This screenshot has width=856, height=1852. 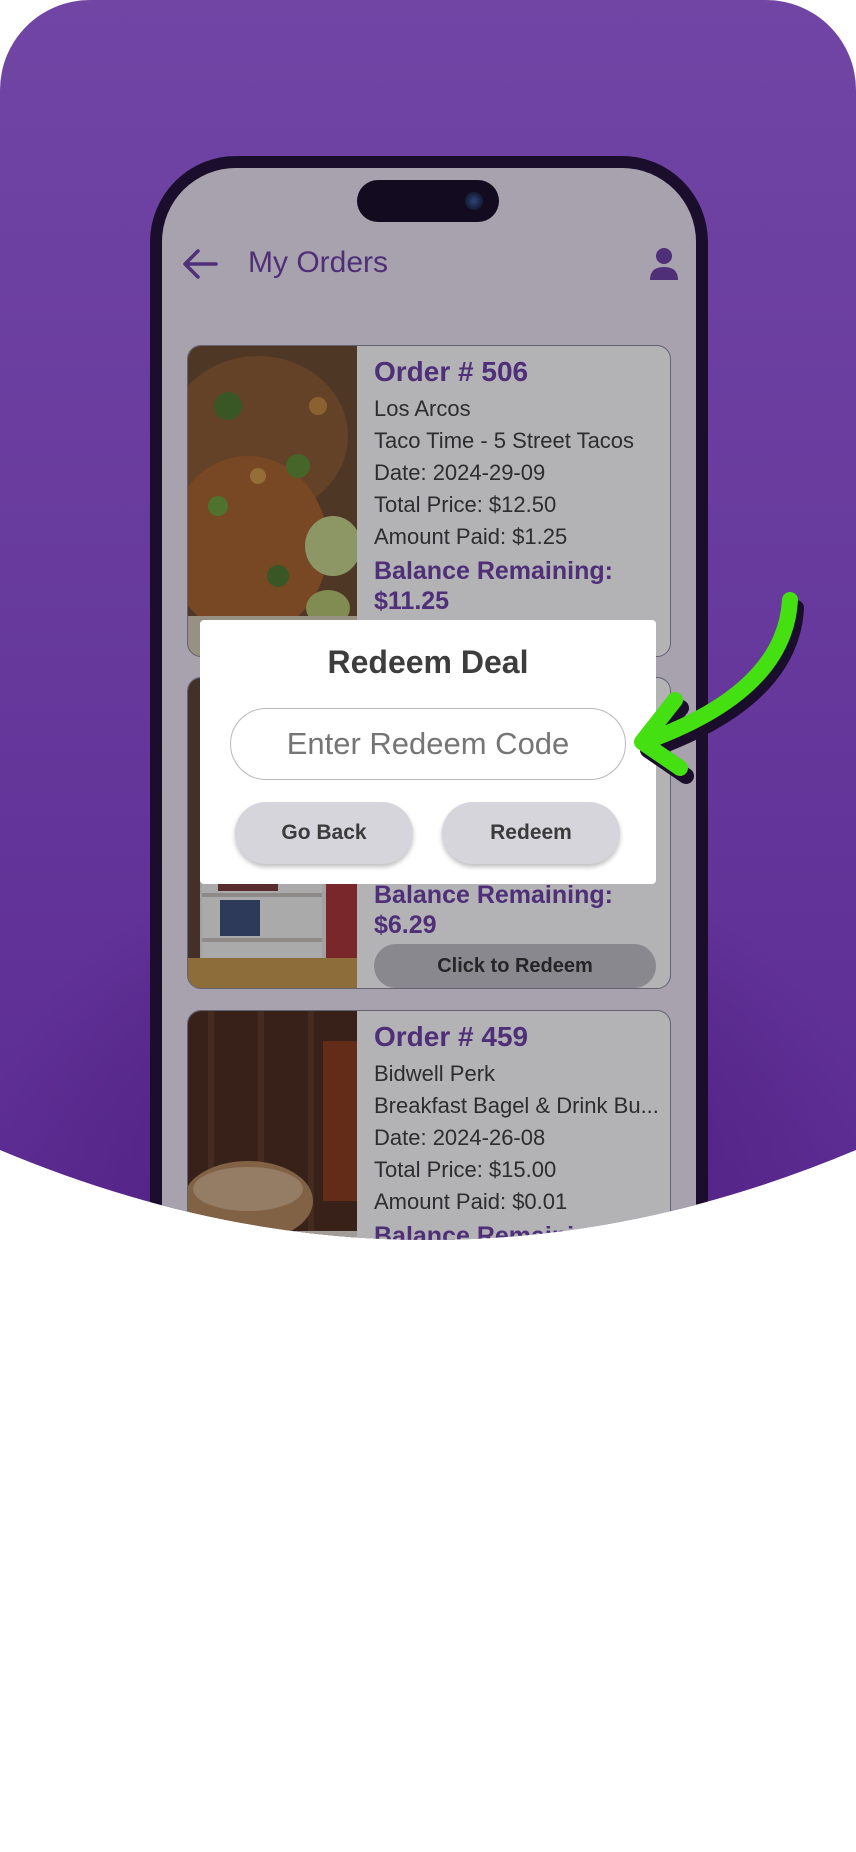 I want to click on redeem-dialog: Redeem Deal Go Back Redeem, so click(x=428, y=752).